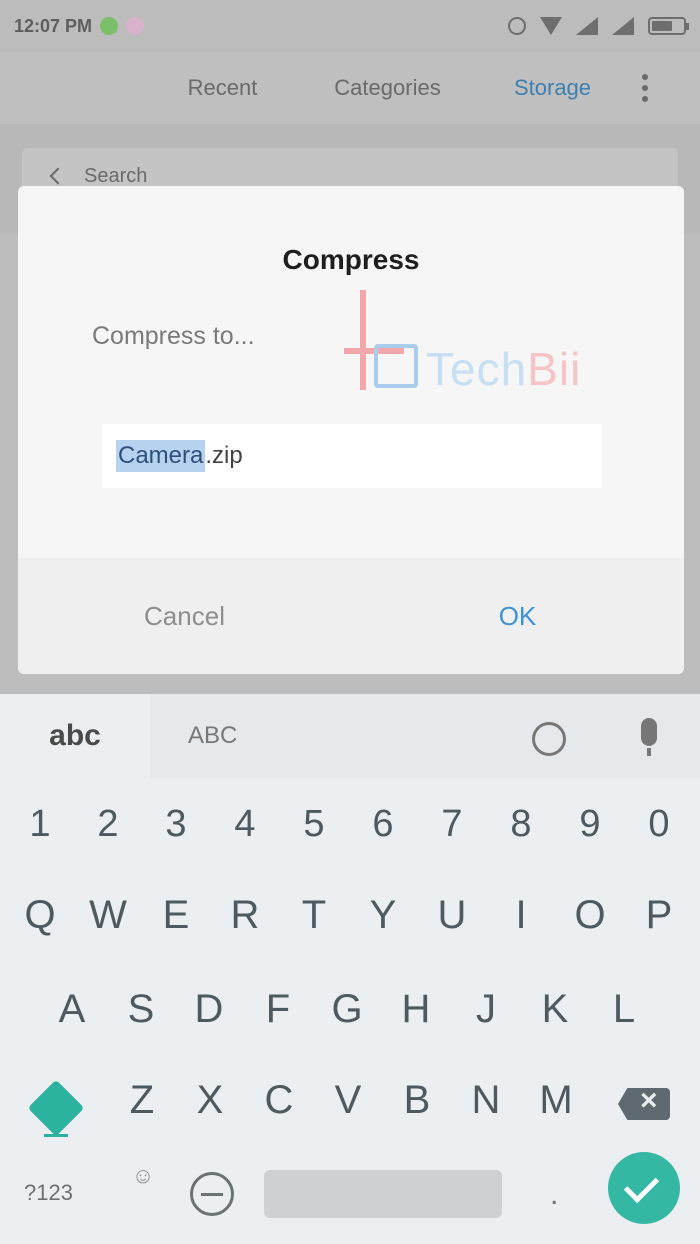 The height and width of the screenshot is (1244, 700). What do you see at coordinates (486, 1009) in the screenshot?
I see `key-j: J` at bounding box center [486, 1009].